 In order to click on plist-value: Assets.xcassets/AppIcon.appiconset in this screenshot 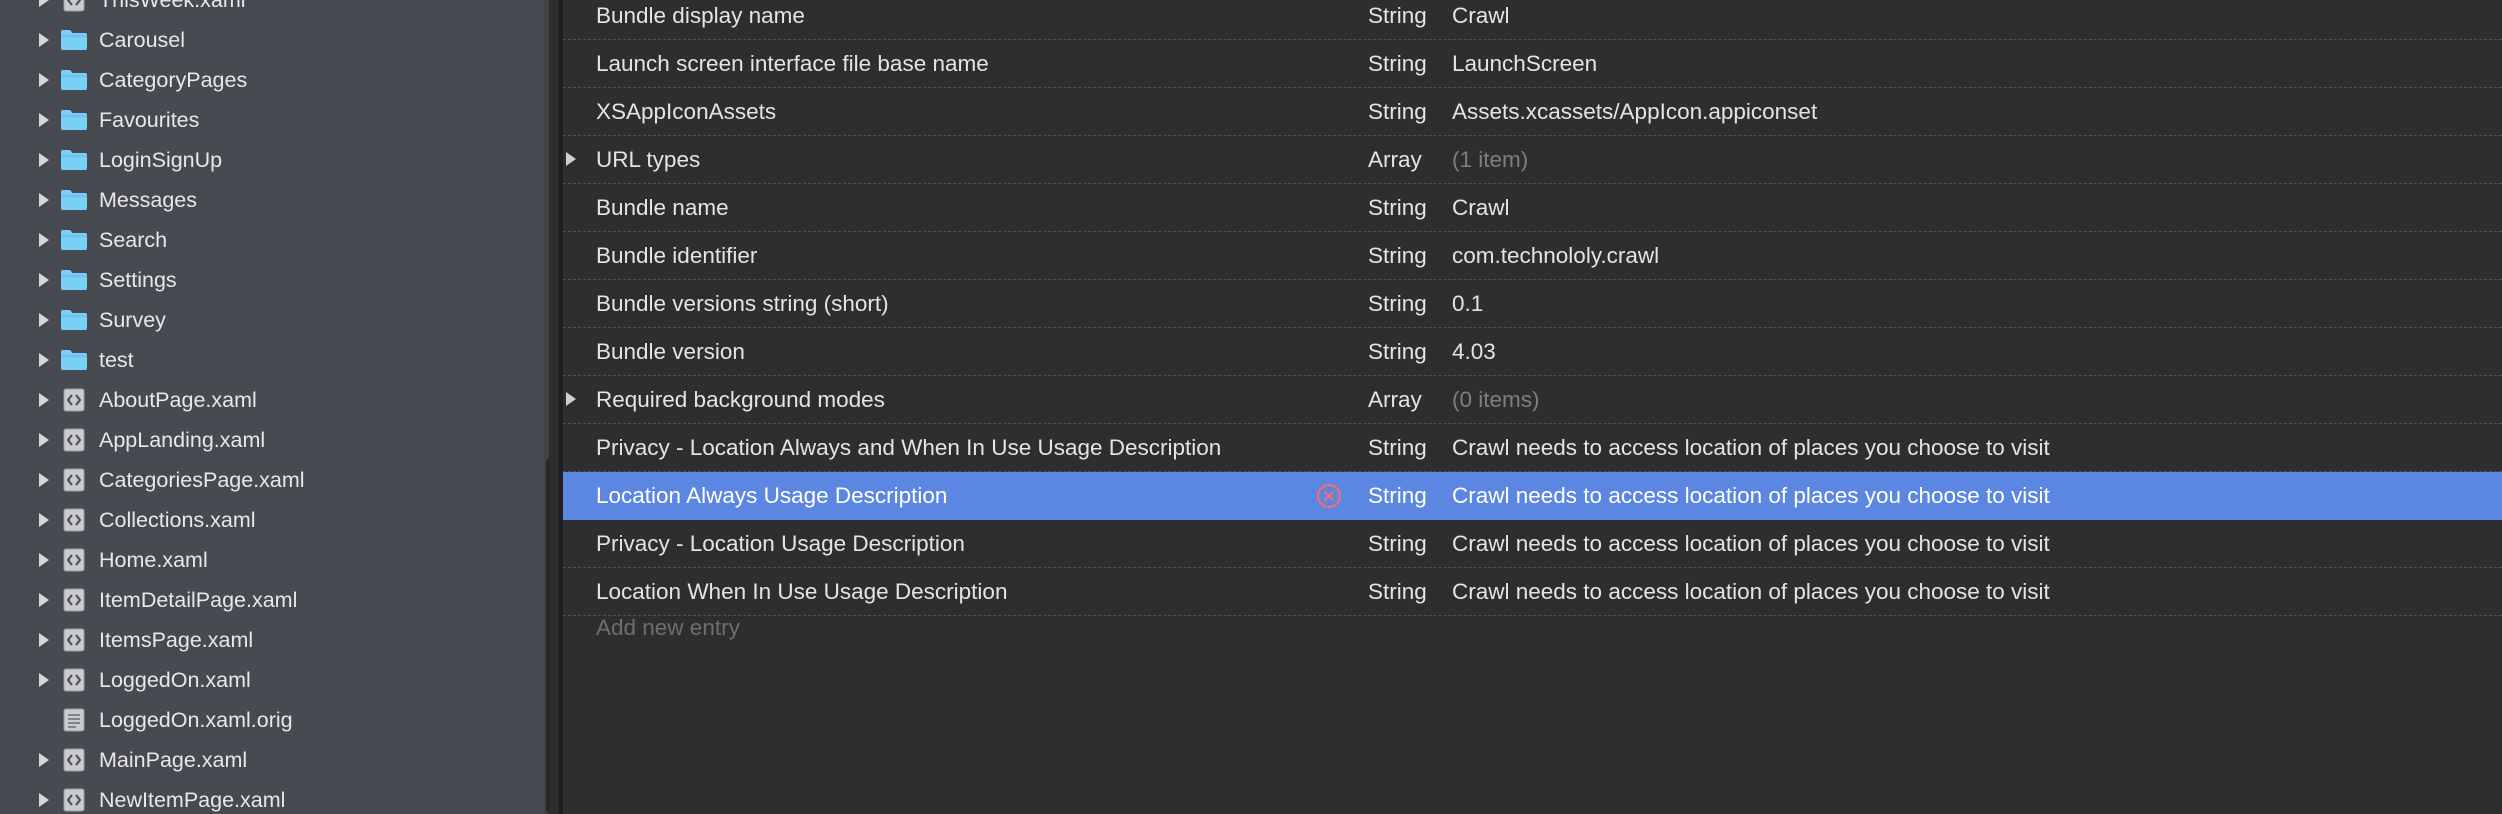, I will do `click(1634, 111)`.